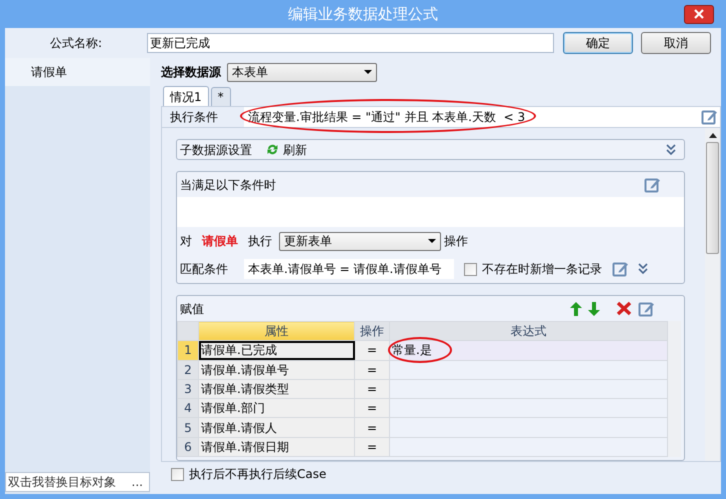  Describe the element at coordinates (276, 428) in the screenshot. I see `table-cell: 请假单.请假人` at that location.